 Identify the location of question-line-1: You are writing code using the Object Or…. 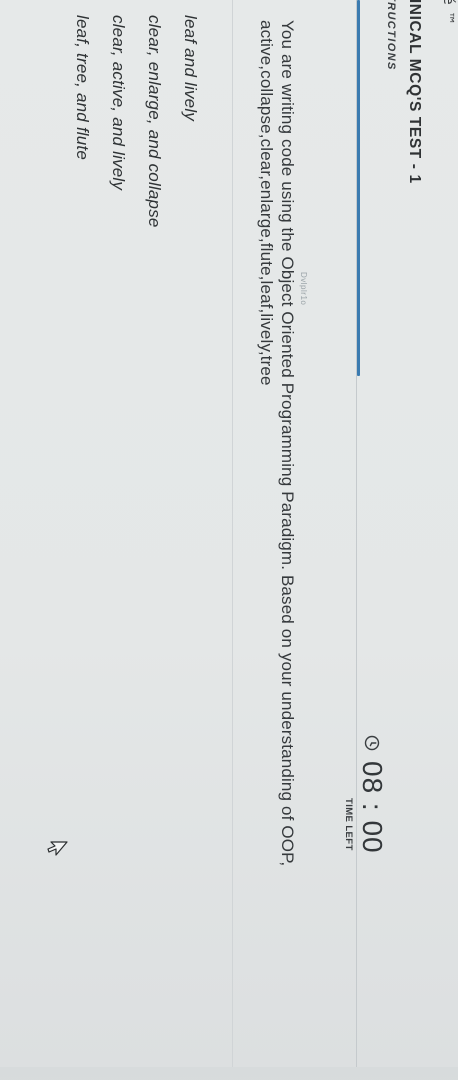
(287, 443).